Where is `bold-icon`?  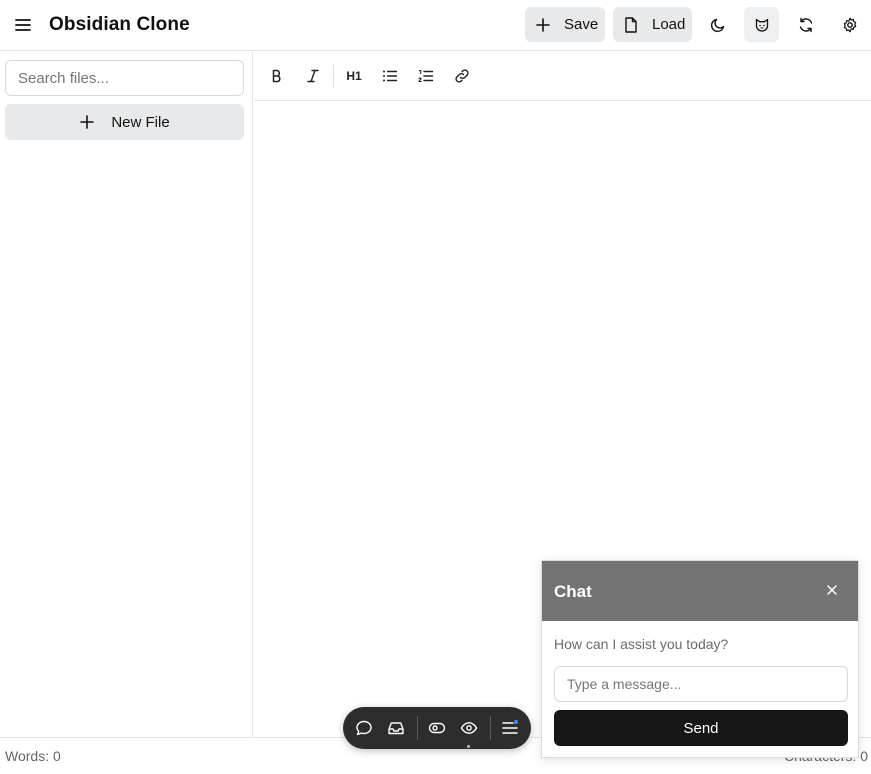
bold-icon is located at coordinates (277, 76).